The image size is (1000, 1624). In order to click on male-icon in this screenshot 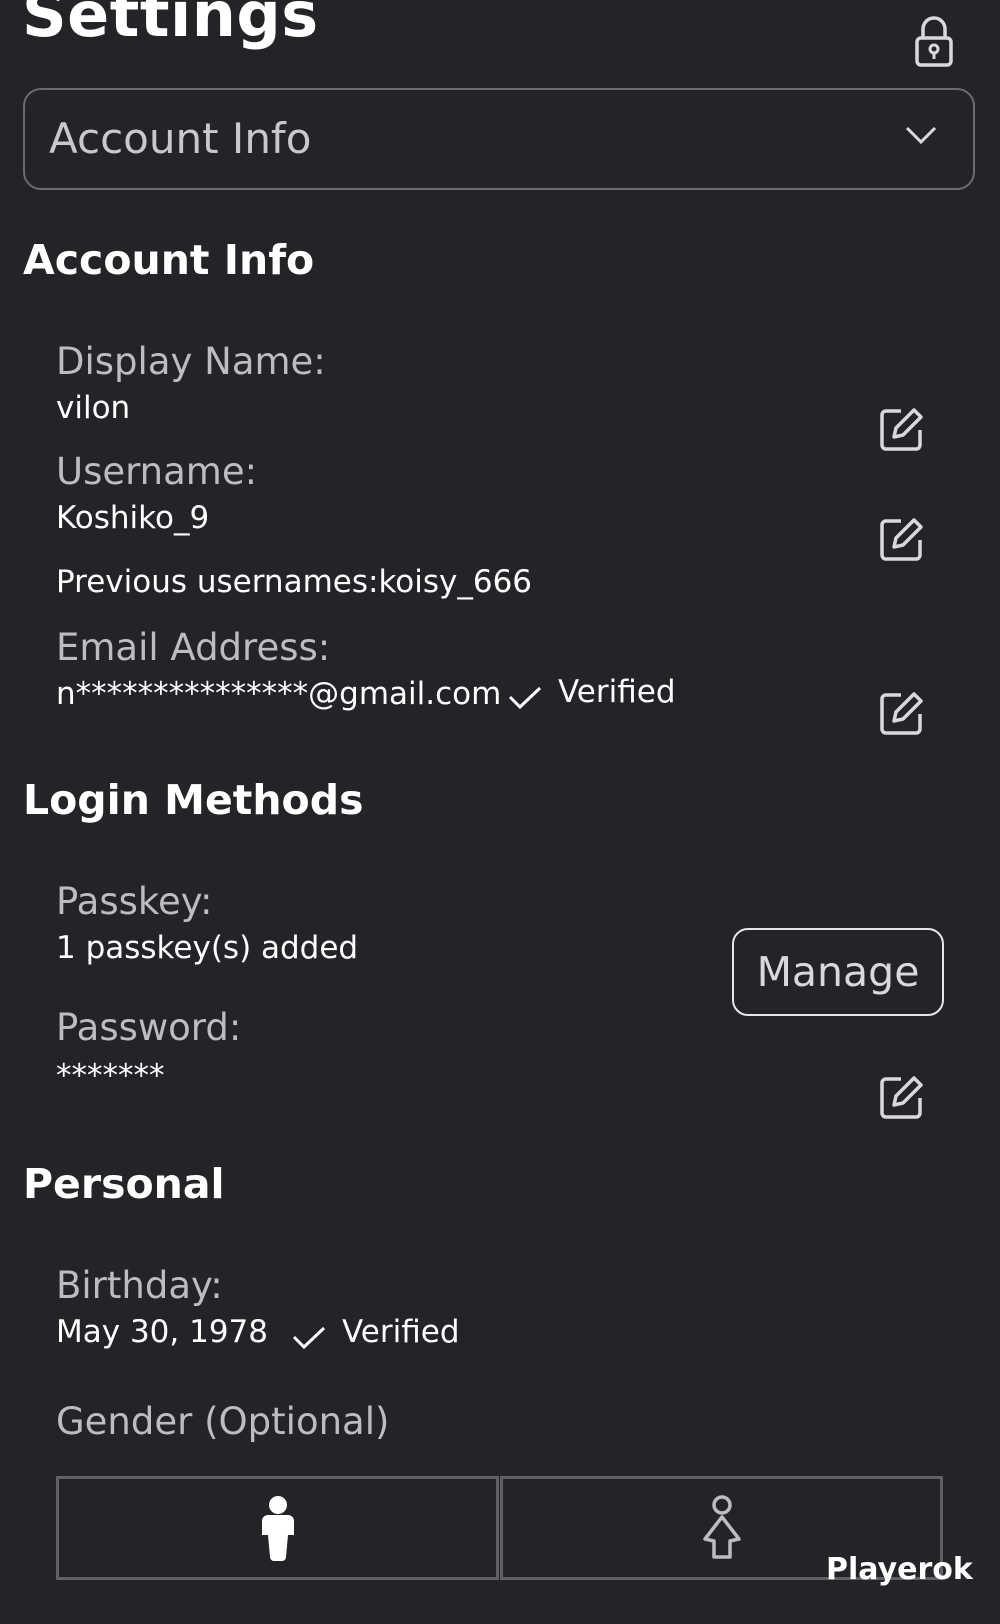, I will do `click(277, 1528)`.